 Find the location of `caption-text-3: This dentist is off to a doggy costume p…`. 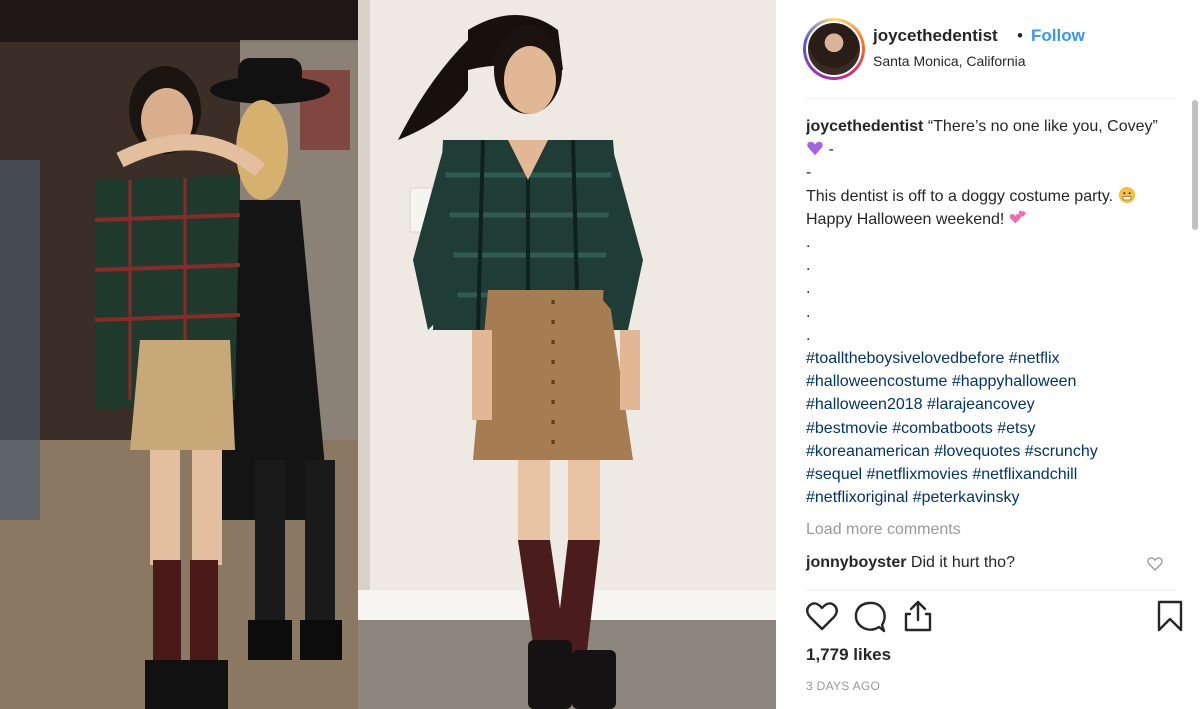

caption-text-3: This dentist is off to a doggy costume p… is located at coordinates (960, 196).